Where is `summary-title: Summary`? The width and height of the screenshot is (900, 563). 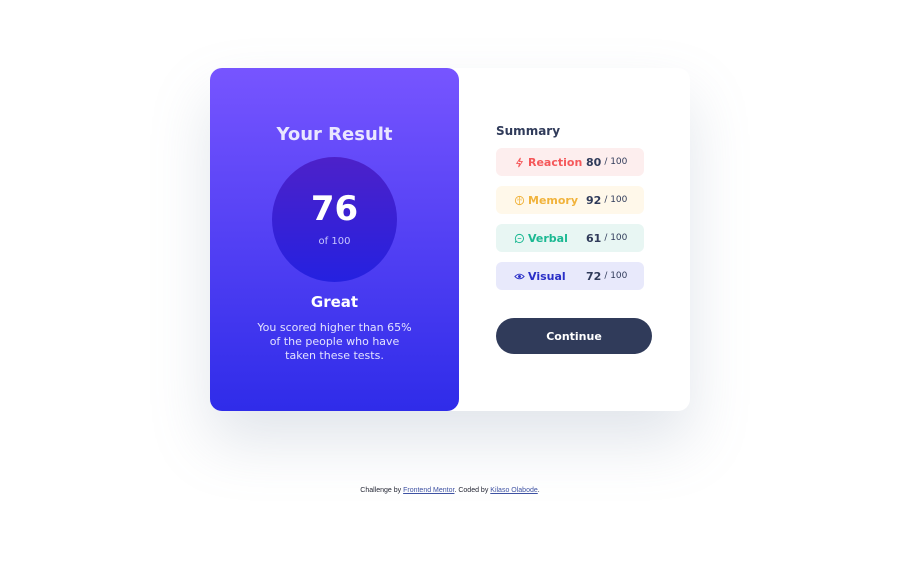
summary-title: Summary is located at coordinates (528, 131).